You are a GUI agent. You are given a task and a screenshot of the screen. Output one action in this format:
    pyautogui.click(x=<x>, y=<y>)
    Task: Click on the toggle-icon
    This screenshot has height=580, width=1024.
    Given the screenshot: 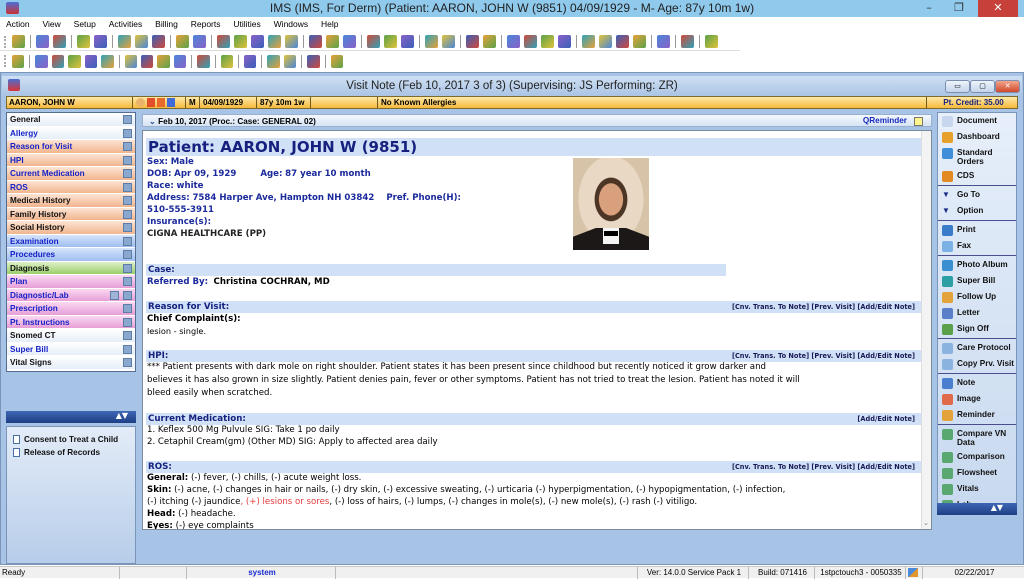 What is the action you would take?
    pyautogui.click(x=622, y=41)
    